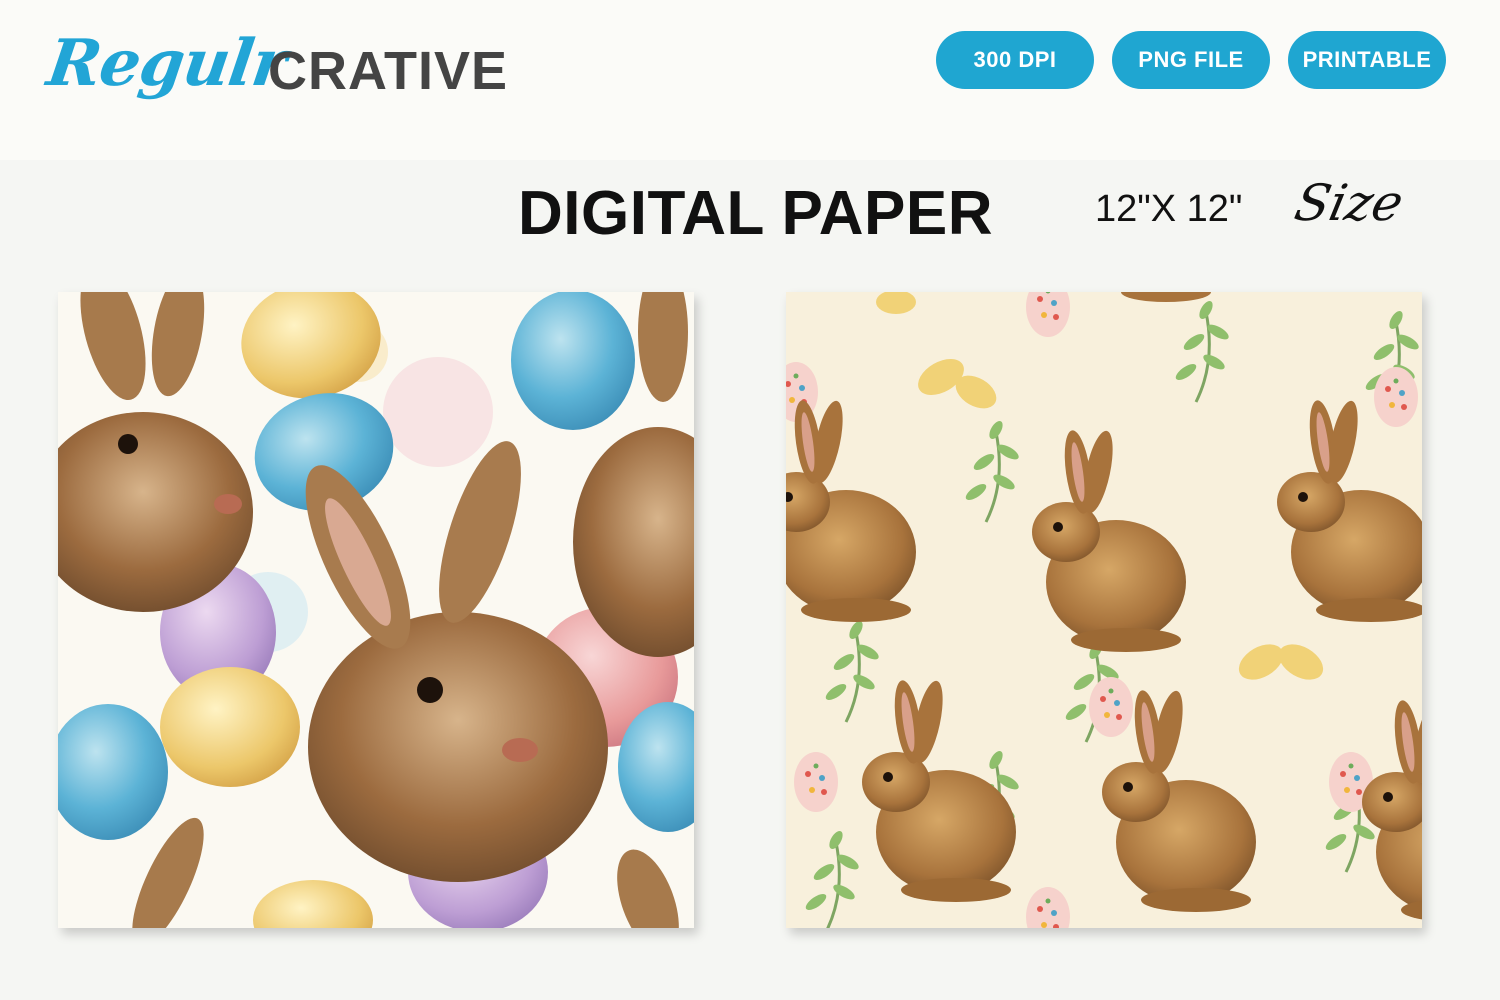 Image resolution: width=1500 pixels, height=1000 pixels. Describe the element at coordinates (1349, 203) in the screenshot. I see `size-label: Size` at that location.